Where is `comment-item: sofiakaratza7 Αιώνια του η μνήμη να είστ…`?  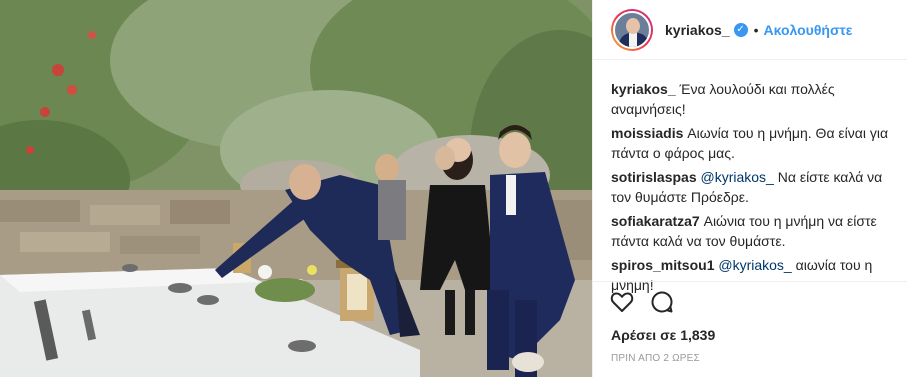
comment-item: sofiakaratza7 Αιώνια του η μνήμη να είστ… is located at coordinates (752, 231).